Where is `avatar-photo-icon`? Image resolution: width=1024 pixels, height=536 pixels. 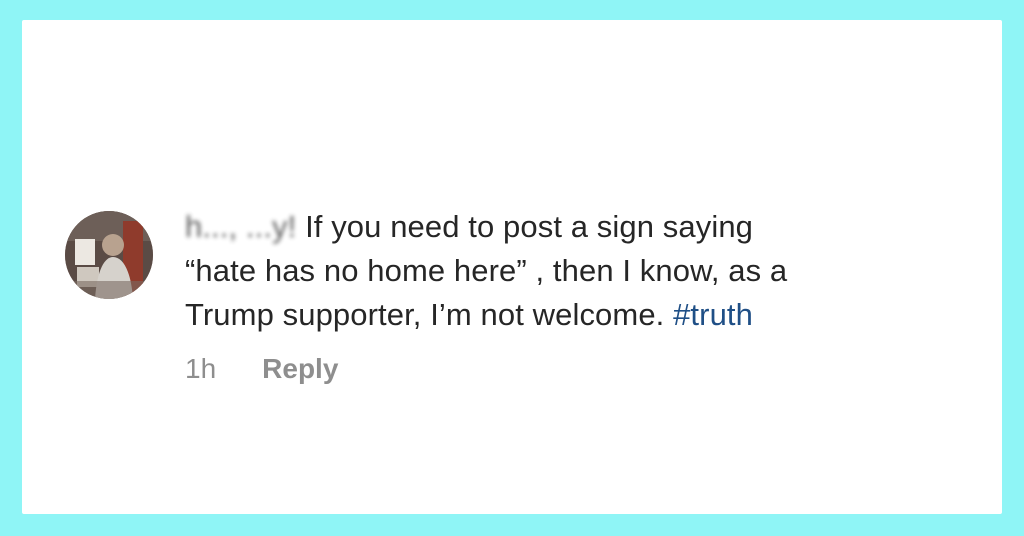 avatar-photo-icon is located at coordinates (109, 255).